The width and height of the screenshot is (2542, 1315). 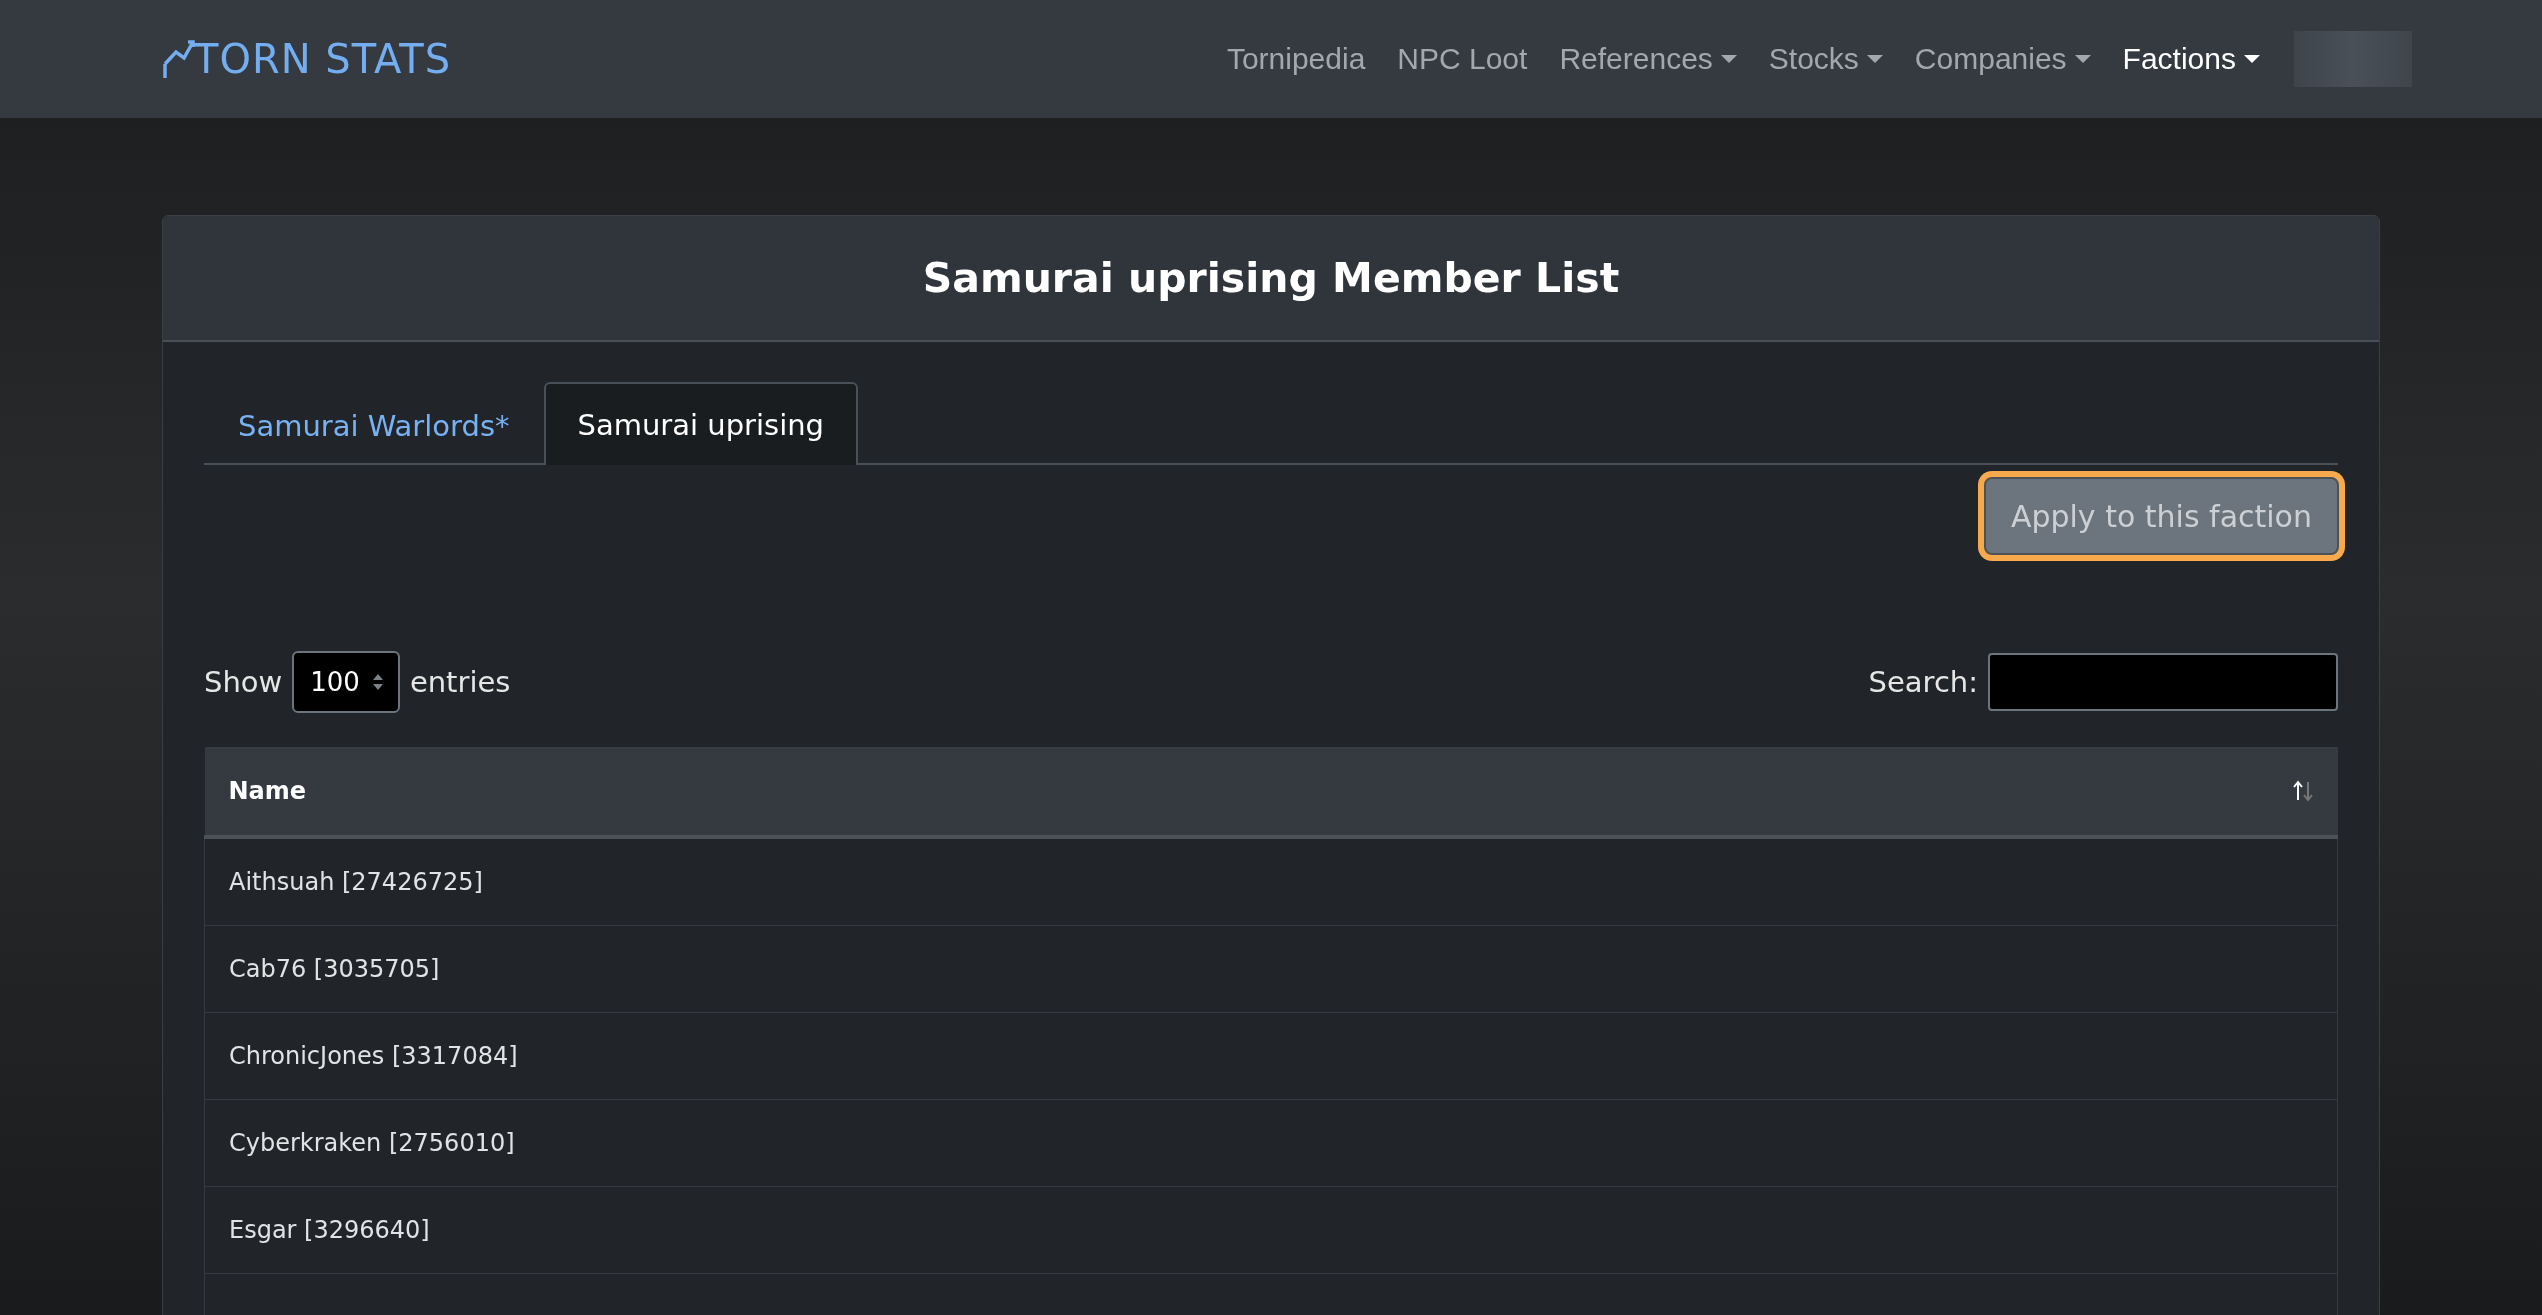 What do you see at coordinates (323, 59) in the screenshot?
I see `logo-text: TORN STATS` at bounding box center [323, 59].